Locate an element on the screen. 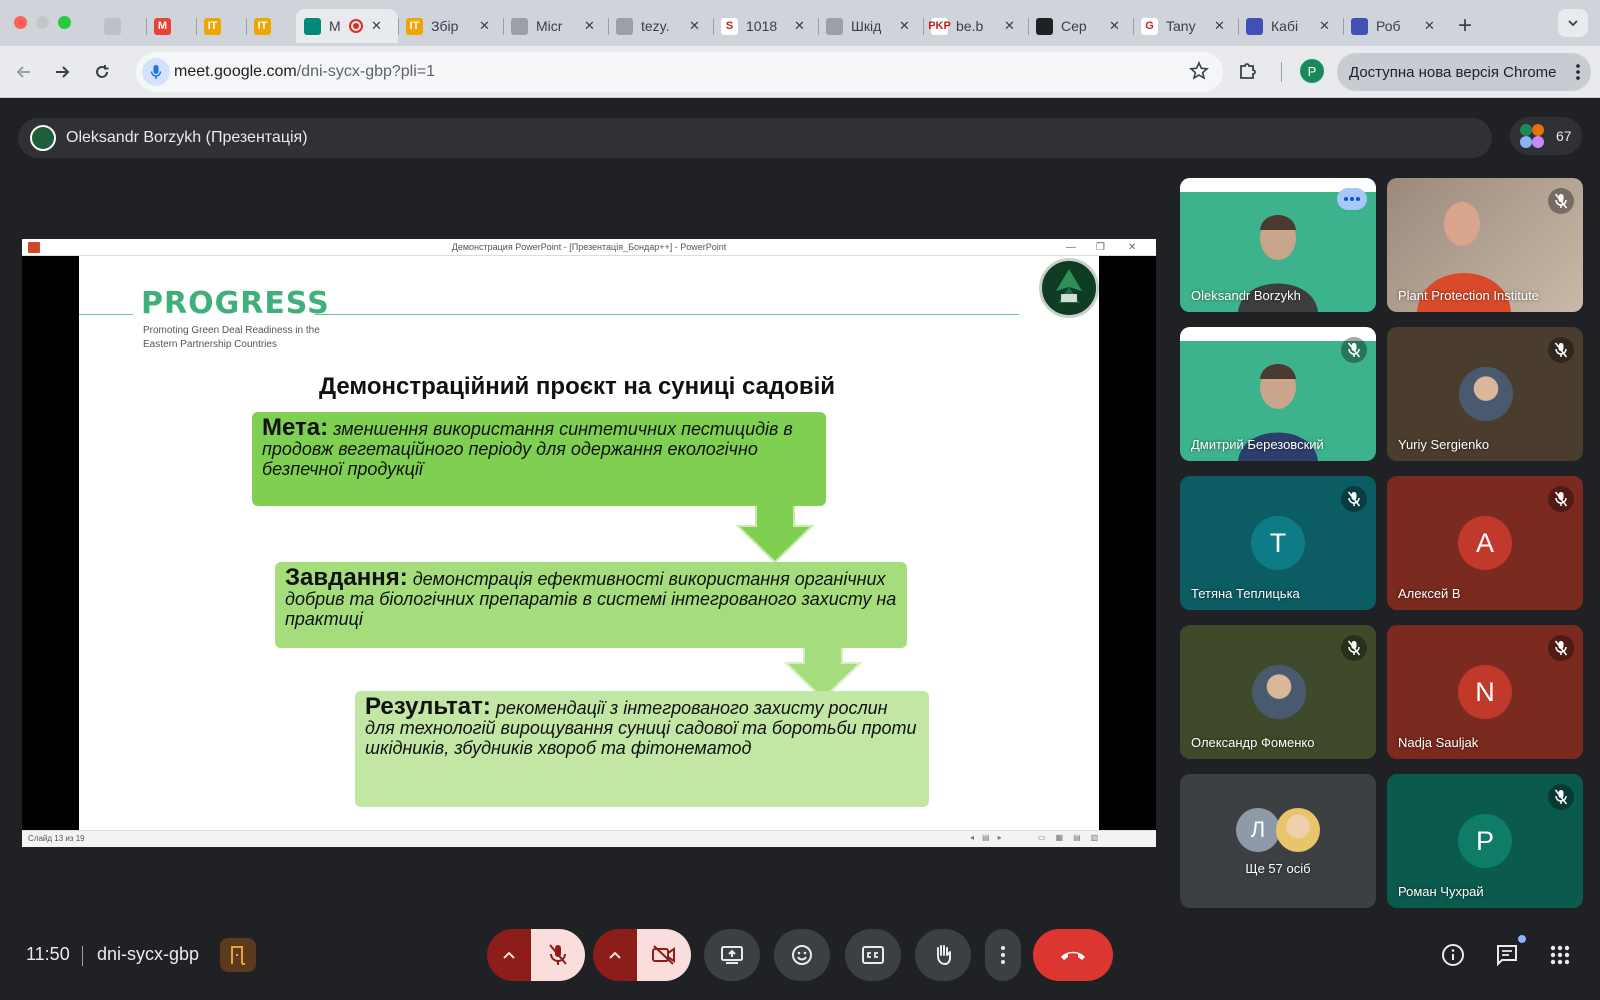  meeting-time: 11:50 is located at coordinates (48, 954).